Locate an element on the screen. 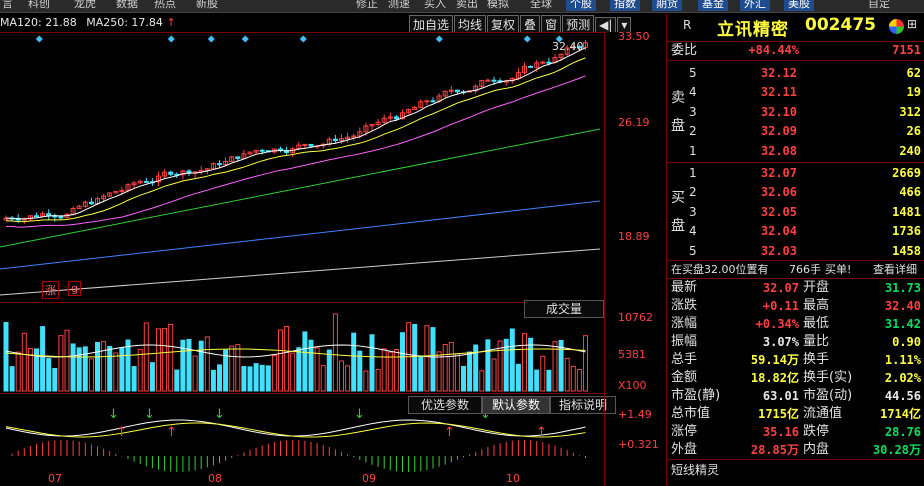  chart-tool-6: ◀| is located at coordinates (606, 24).